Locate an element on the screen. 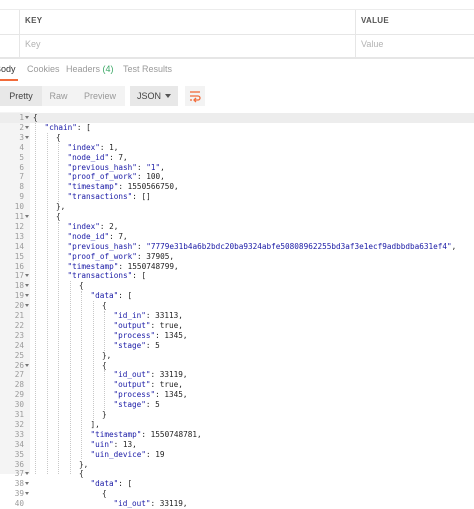  line-number: 29 is located at coordinates (19, 395).